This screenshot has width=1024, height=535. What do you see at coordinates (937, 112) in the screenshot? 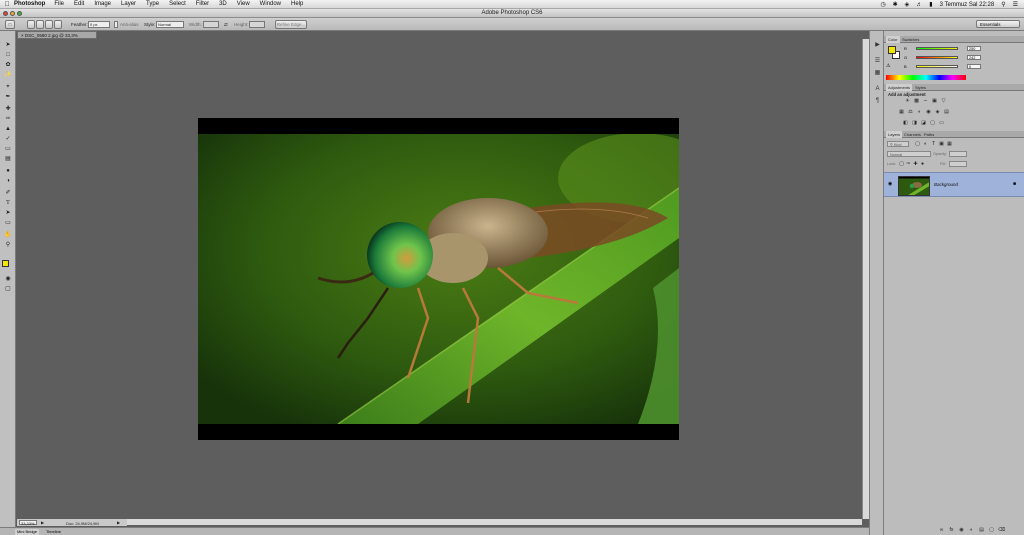
I see `channel-mixer-icon: ◈` at bounding box center [937, 112].